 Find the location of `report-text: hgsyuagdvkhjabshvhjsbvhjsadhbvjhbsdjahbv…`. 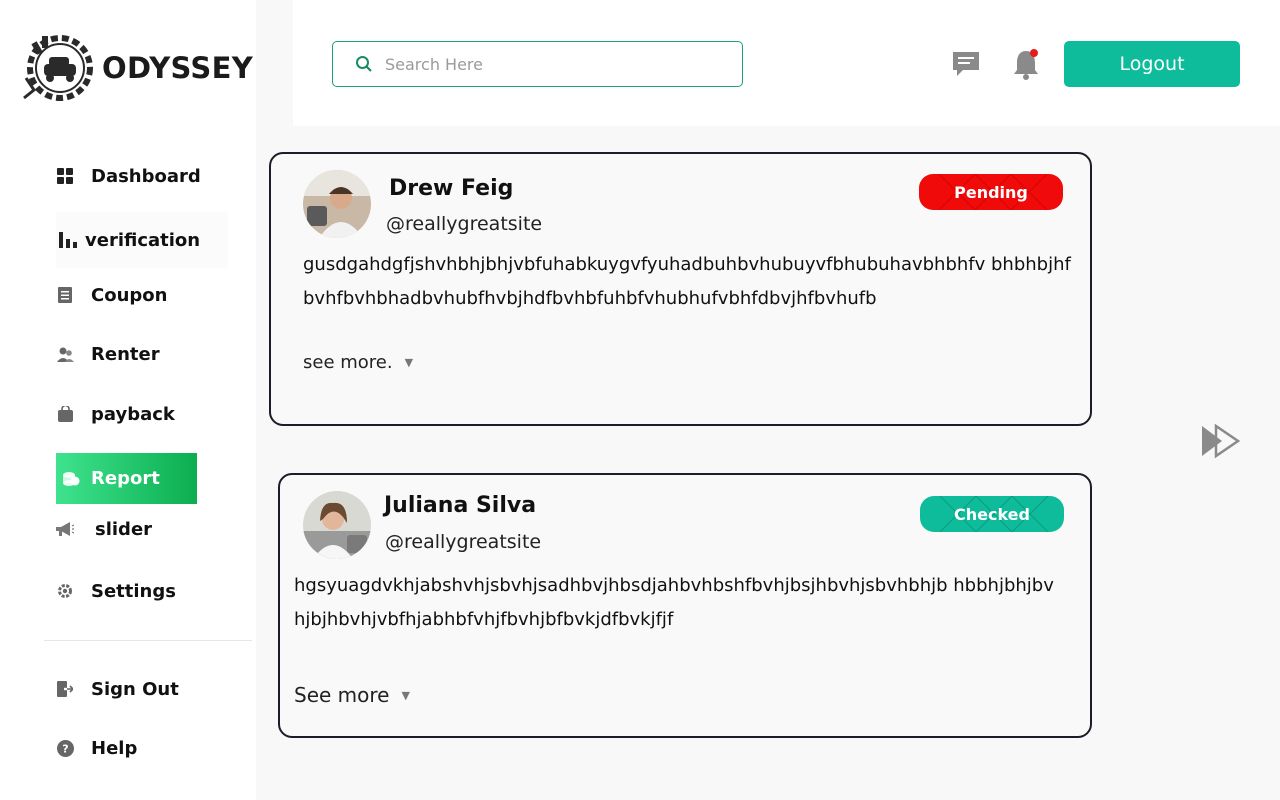

report-text: hgsyuagdvkhjabshvhjsbvhjsadhbvjhbsdjahbv… is located at coordinates (674, 602).